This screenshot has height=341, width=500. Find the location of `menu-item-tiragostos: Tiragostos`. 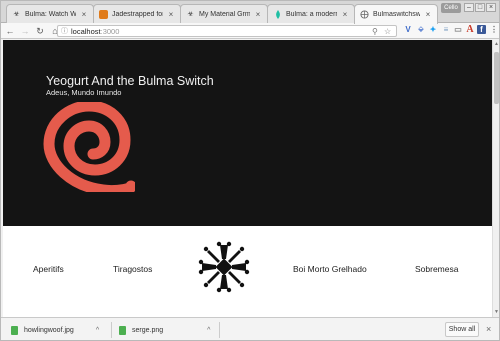

menu-item-tiragostos: Tiragostos is located at coordinates (132, 269).